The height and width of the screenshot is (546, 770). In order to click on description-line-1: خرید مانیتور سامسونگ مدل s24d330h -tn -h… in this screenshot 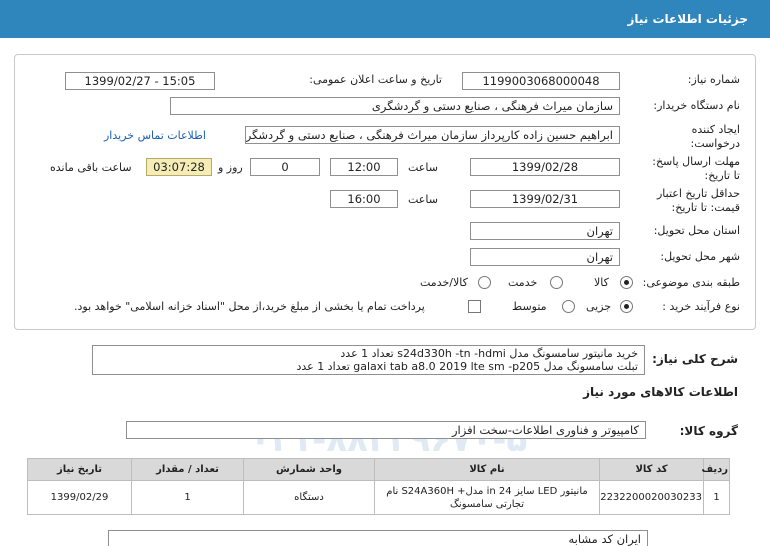, I will do `click(489, 353)`.